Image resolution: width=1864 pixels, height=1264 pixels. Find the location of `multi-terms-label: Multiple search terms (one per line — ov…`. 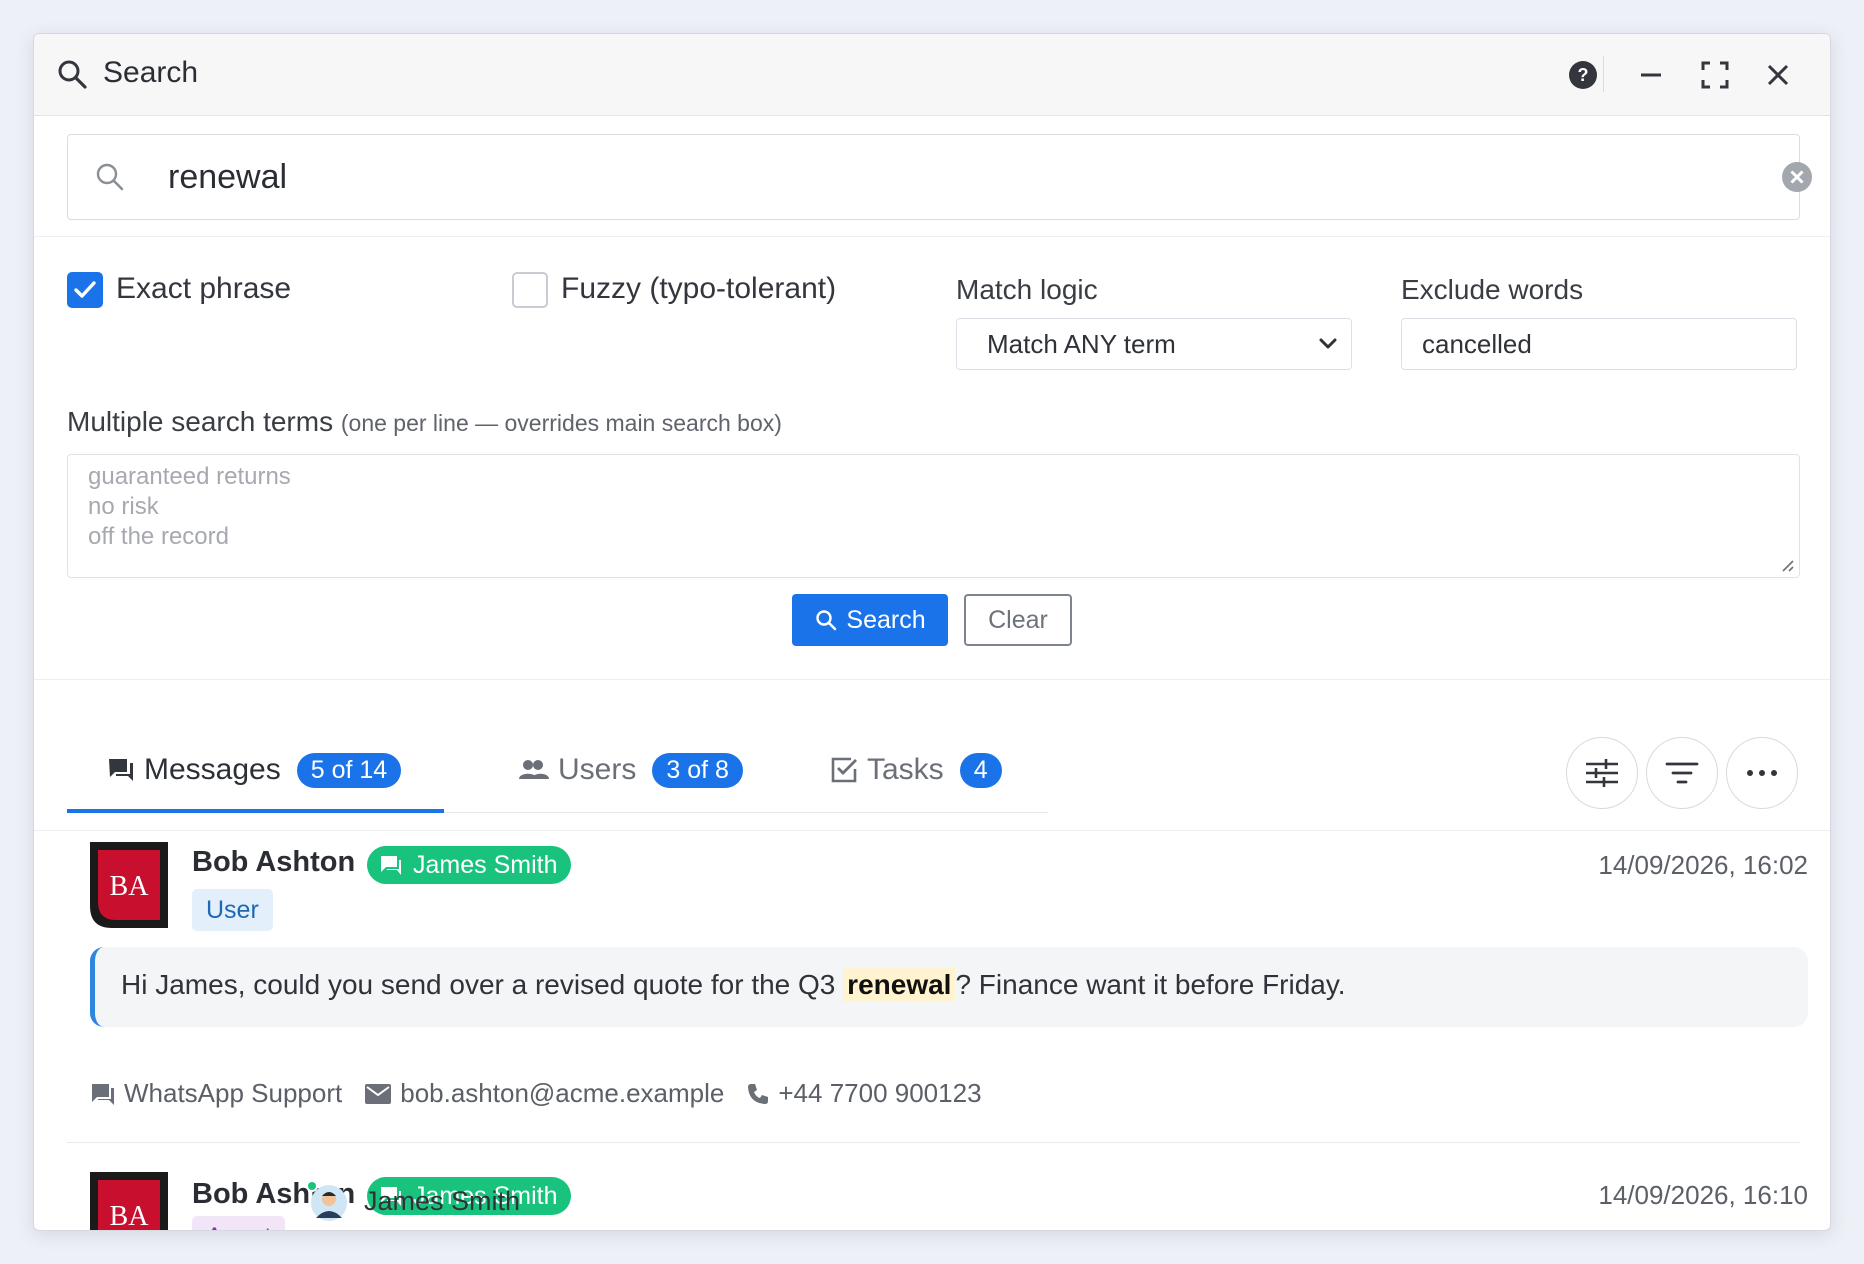

multi-terms-label: Multiple search terms (one per line — ov… is located at coordinates (424, 422).